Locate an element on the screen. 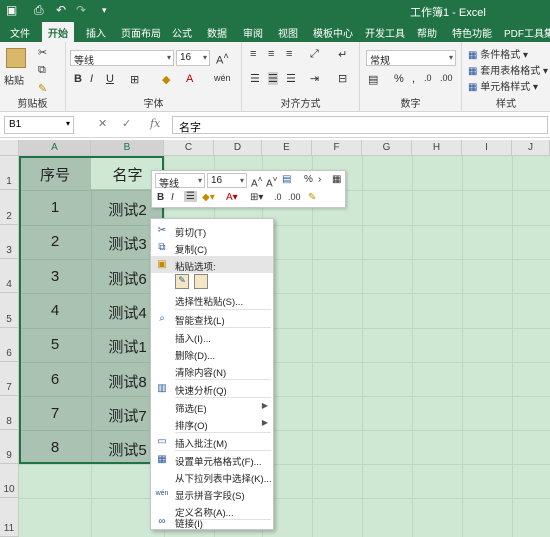 The height and width of the screenshot is (537, 550). table-cell: 2 is located at coordinates (55, 241).